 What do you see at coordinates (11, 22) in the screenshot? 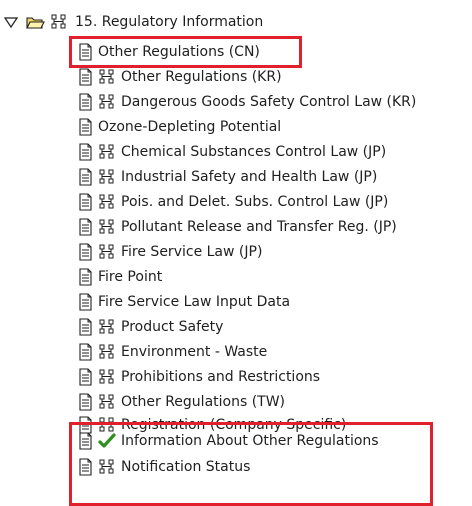
I see `triangle-down-icon` at bounding box center [11, 22].